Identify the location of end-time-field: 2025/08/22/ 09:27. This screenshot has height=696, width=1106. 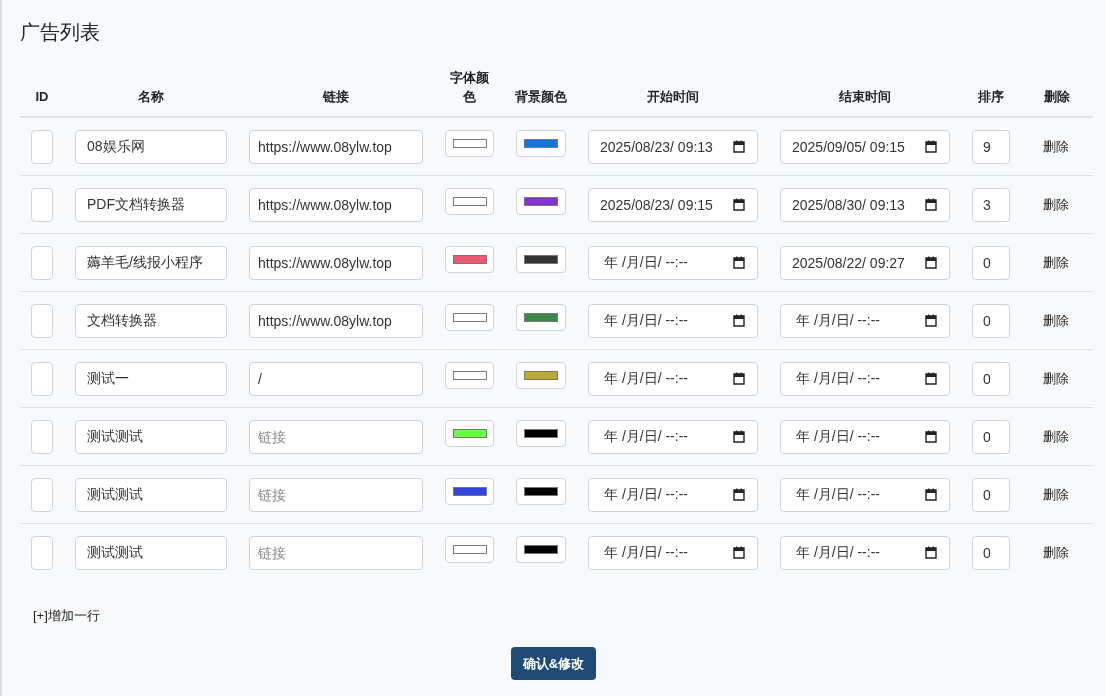
(865, 262).